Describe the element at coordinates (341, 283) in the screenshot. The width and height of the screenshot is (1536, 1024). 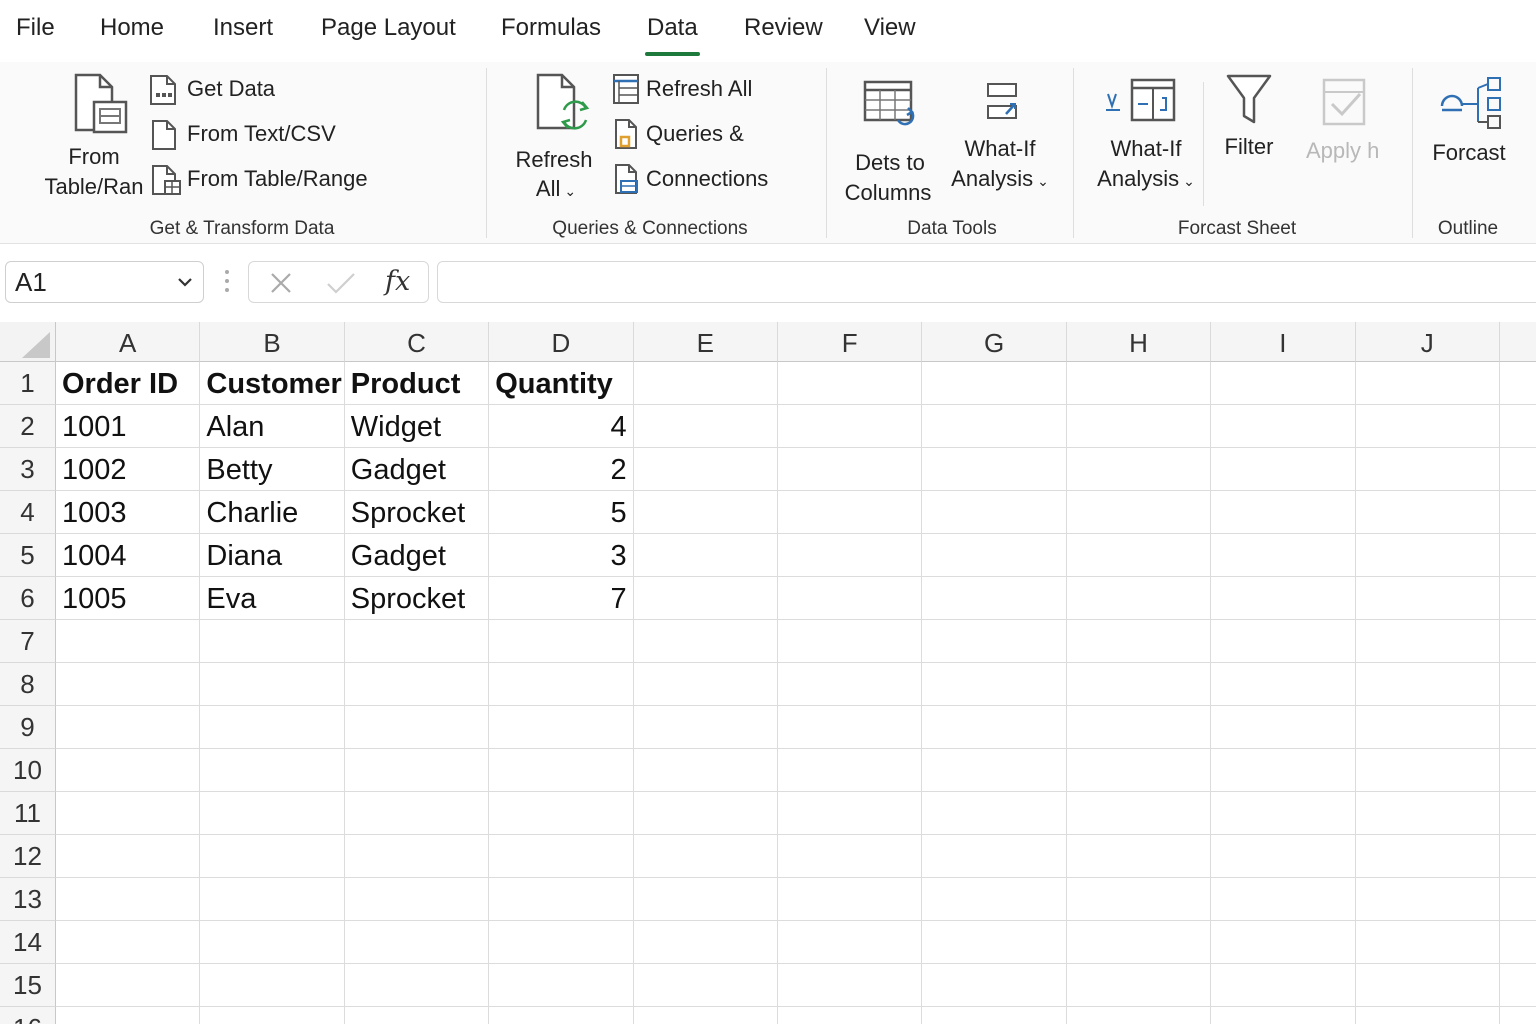
I see `enter-check-icon` at that location.